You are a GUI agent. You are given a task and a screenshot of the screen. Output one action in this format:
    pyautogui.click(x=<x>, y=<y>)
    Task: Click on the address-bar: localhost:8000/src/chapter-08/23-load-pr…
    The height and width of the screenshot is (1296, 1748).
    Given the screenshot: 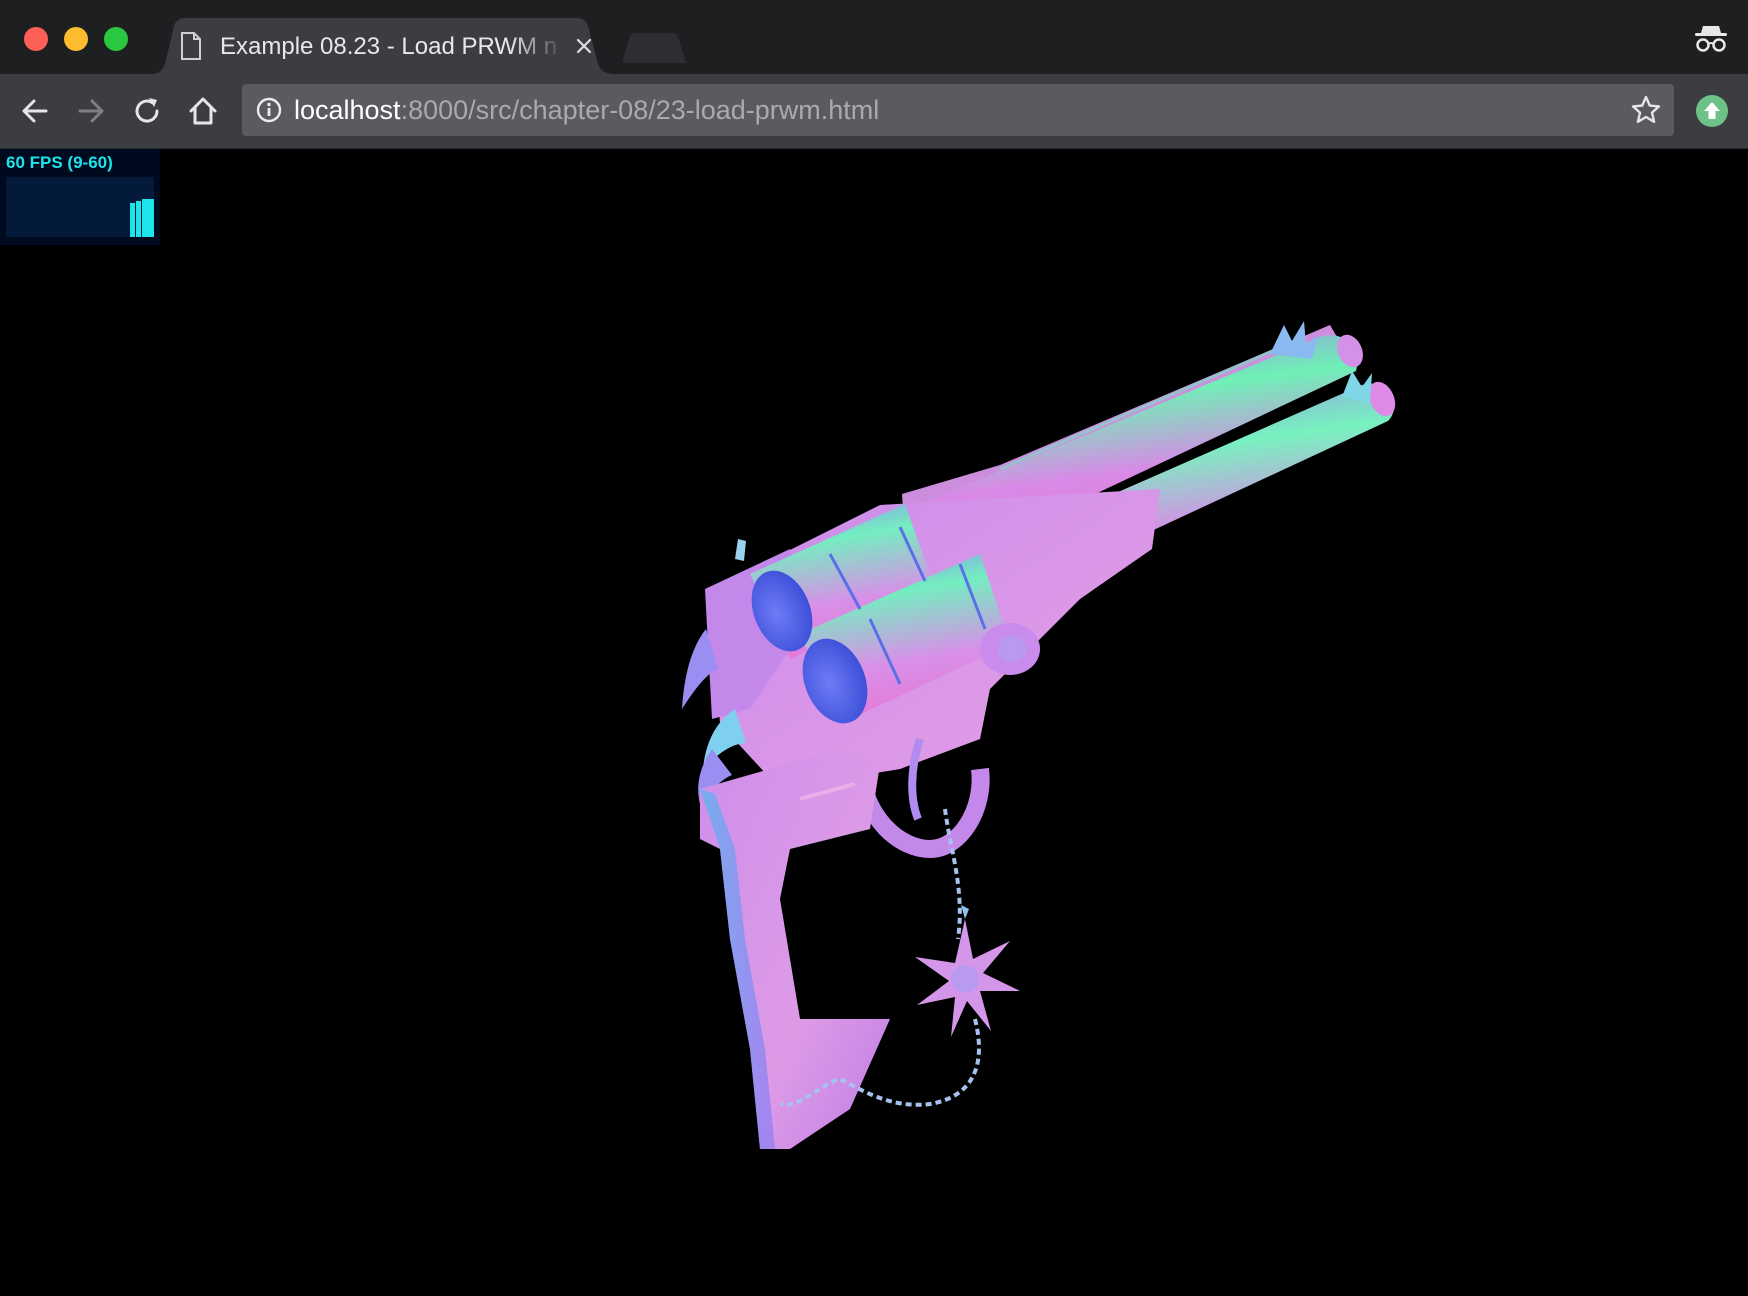 What is the action you would take?
    pyautogui.click(x=958, y=110)
    